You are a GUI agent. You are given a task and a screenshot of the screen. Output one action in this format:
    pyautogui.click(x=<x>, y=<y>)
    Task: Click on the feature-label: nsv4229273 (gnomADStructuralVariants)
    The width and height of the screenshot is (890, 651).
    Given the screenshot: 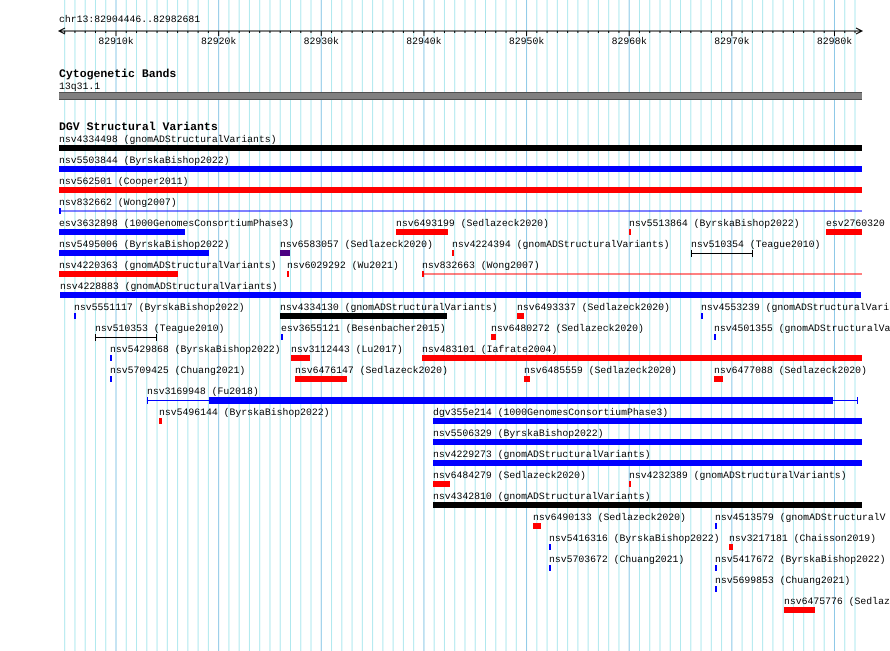 What is the action you would take?
    pyautogui.click(x=542, y=454)
    